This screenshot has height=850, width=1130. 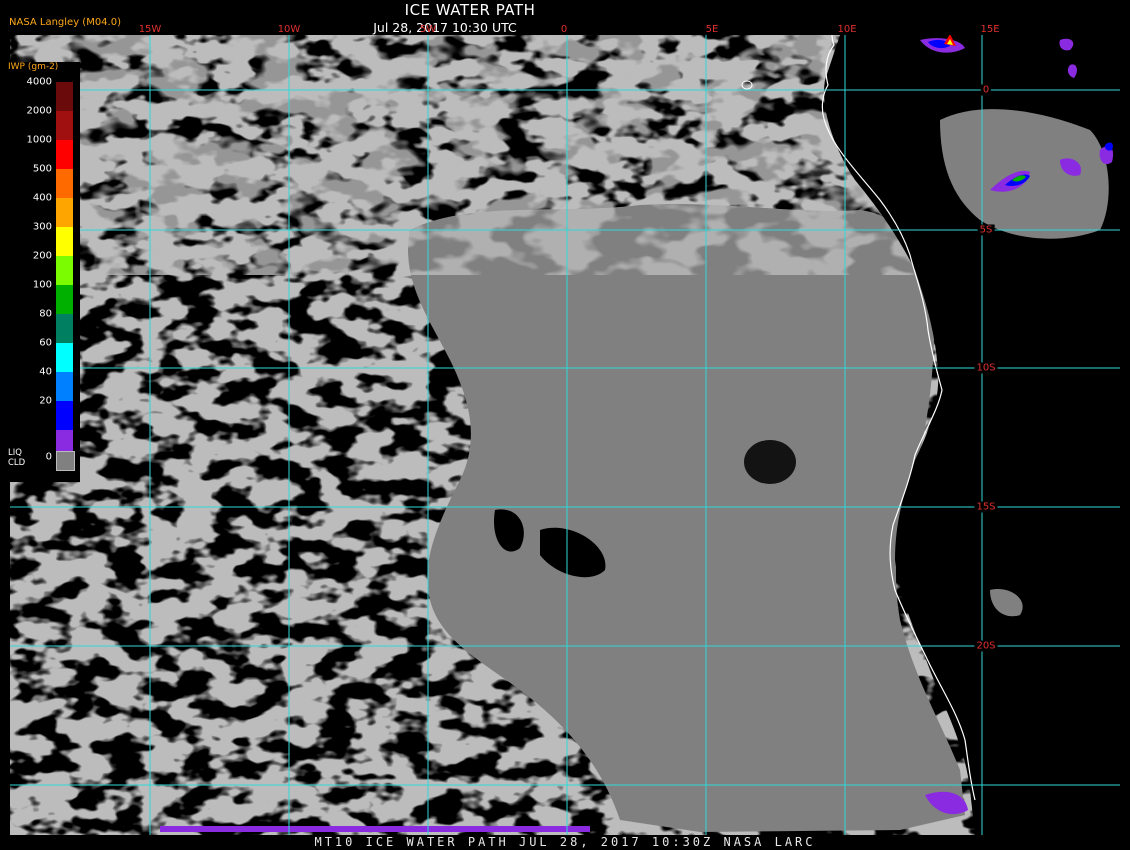 I want to click on lon-label: 5E, so click(x=712, y=29).